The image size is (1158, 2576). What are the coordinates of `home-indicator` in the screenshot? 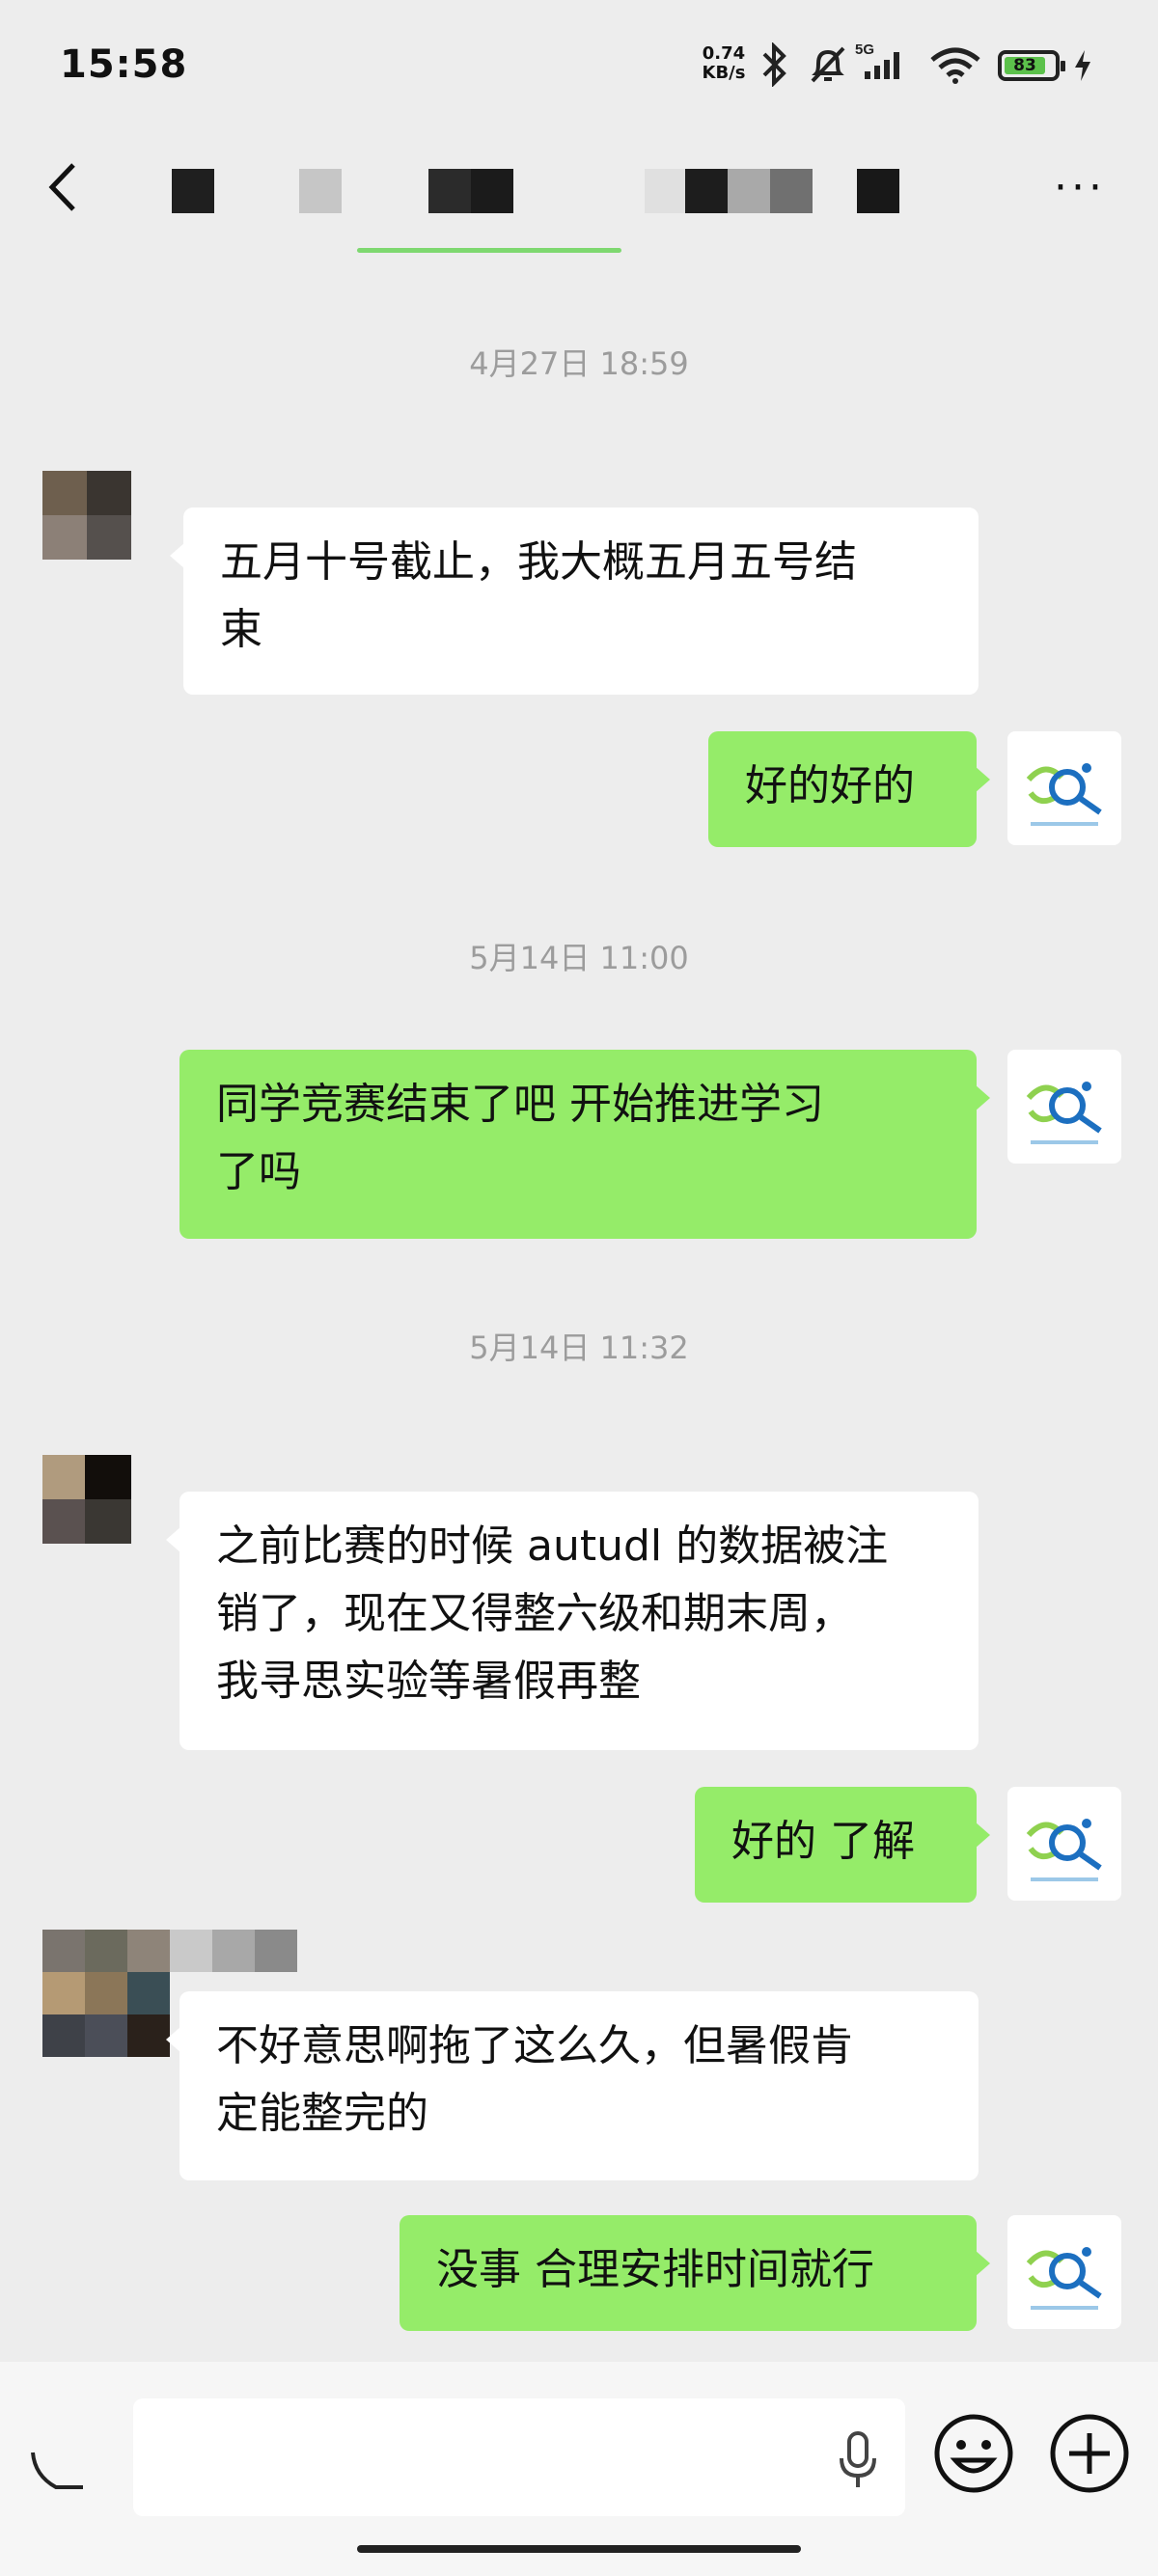 It's located at (579, 2549).